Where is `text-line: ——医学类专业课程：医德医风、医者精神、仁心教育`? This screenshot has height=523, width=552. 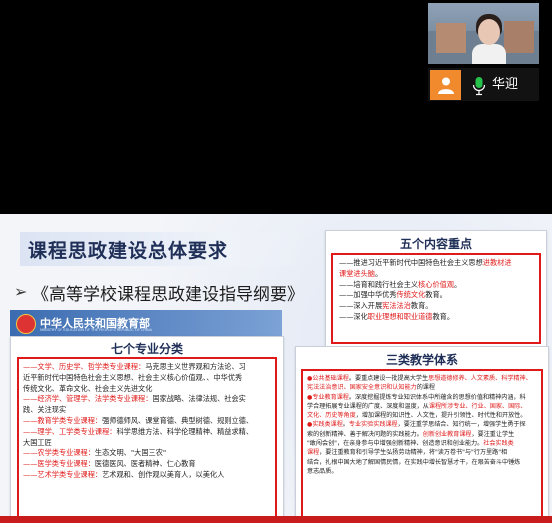
text-line: ——医学类专业课程：医德医风、医者精神、仁心教育 is located at coordinates (147, 464).